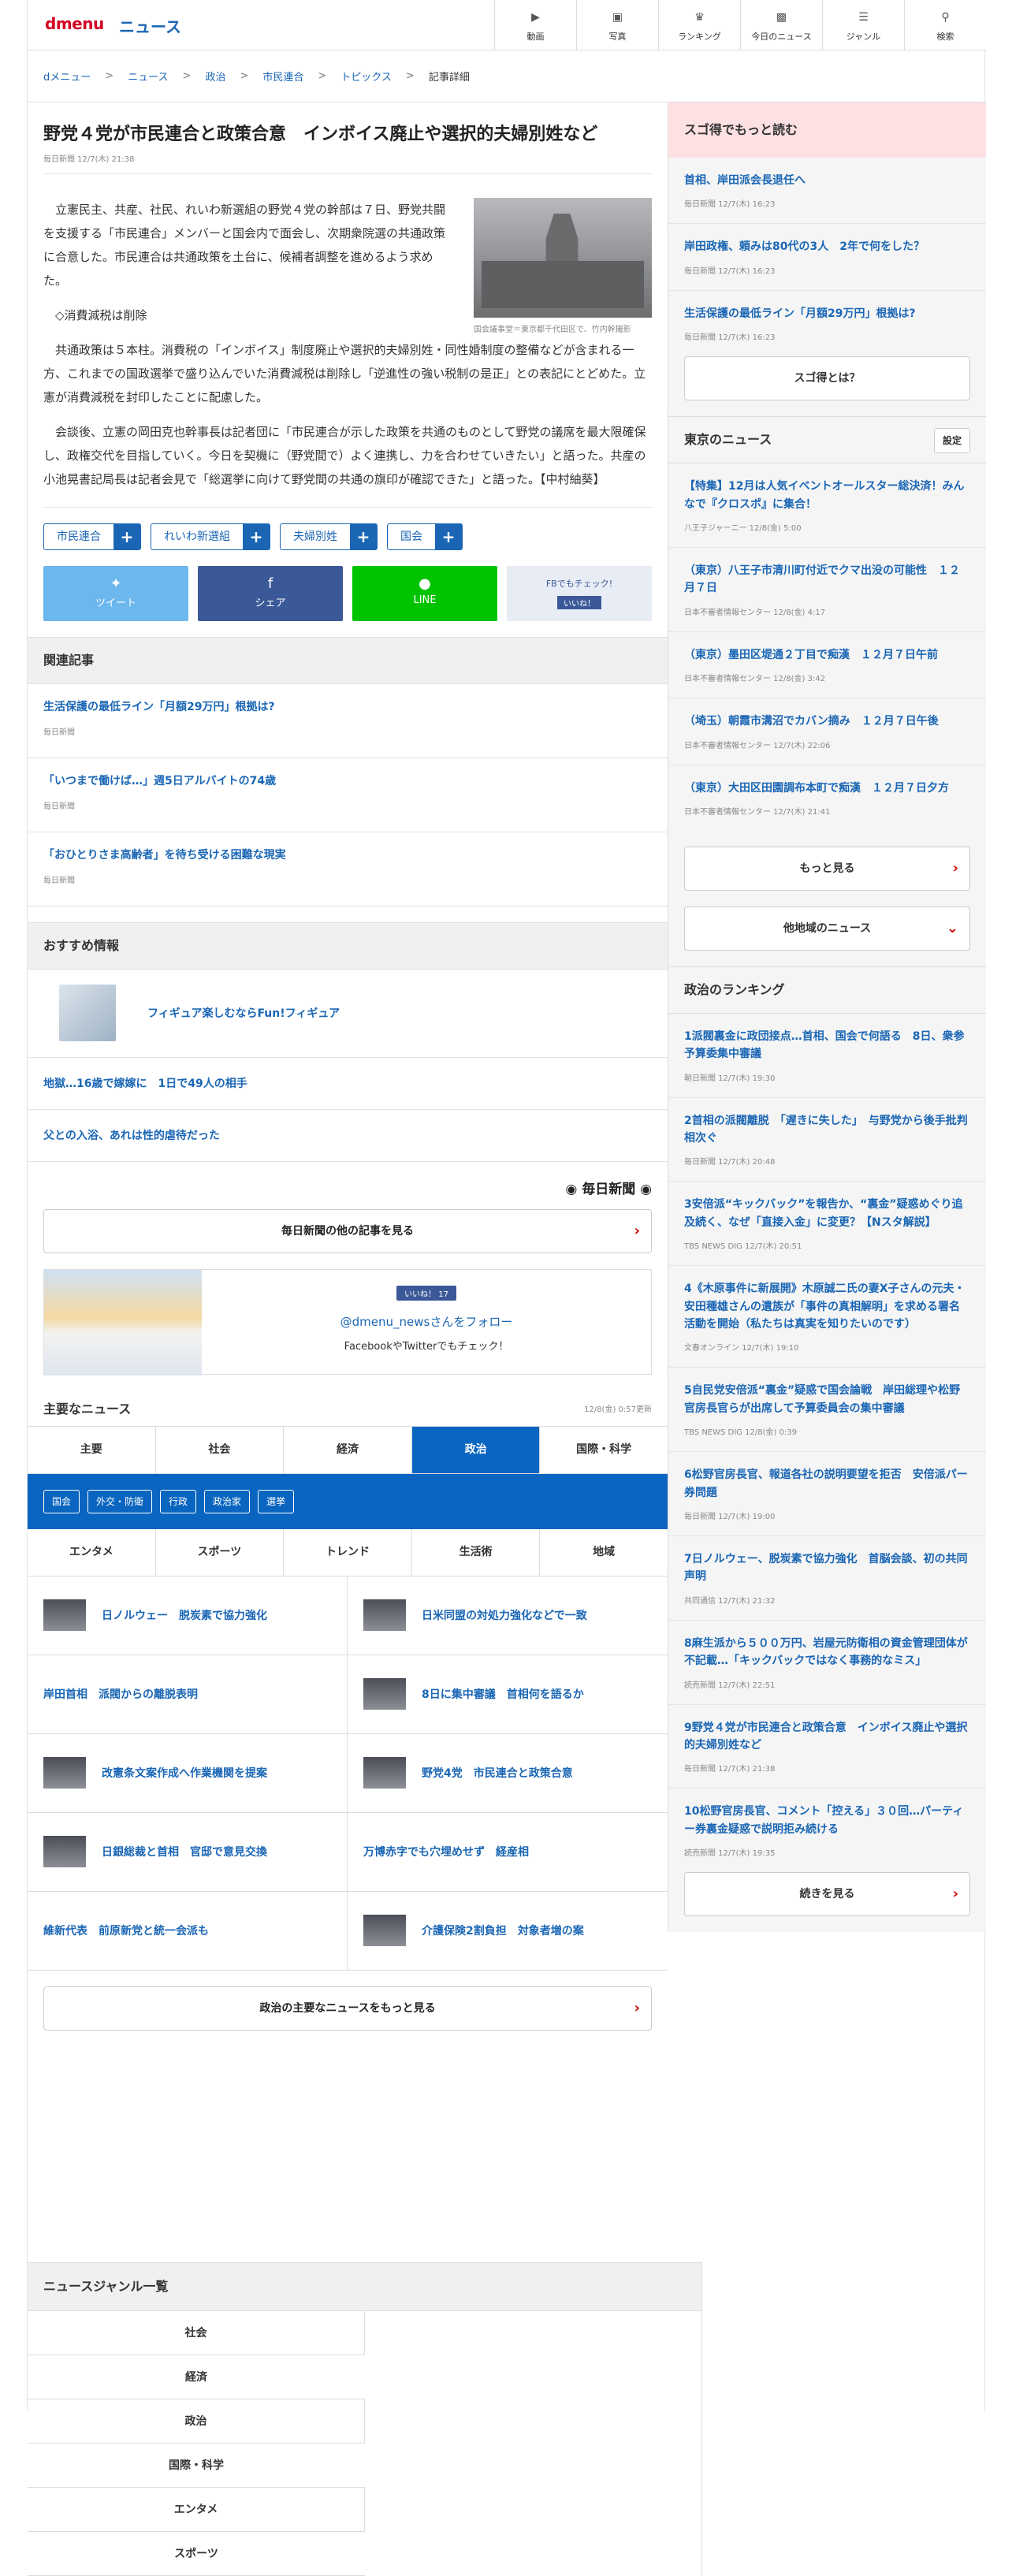 This screenshot has width=1012, height=2576. I want to click on sugotoku-title: 首相、岸田派会長退任へ, so click(827, 180).